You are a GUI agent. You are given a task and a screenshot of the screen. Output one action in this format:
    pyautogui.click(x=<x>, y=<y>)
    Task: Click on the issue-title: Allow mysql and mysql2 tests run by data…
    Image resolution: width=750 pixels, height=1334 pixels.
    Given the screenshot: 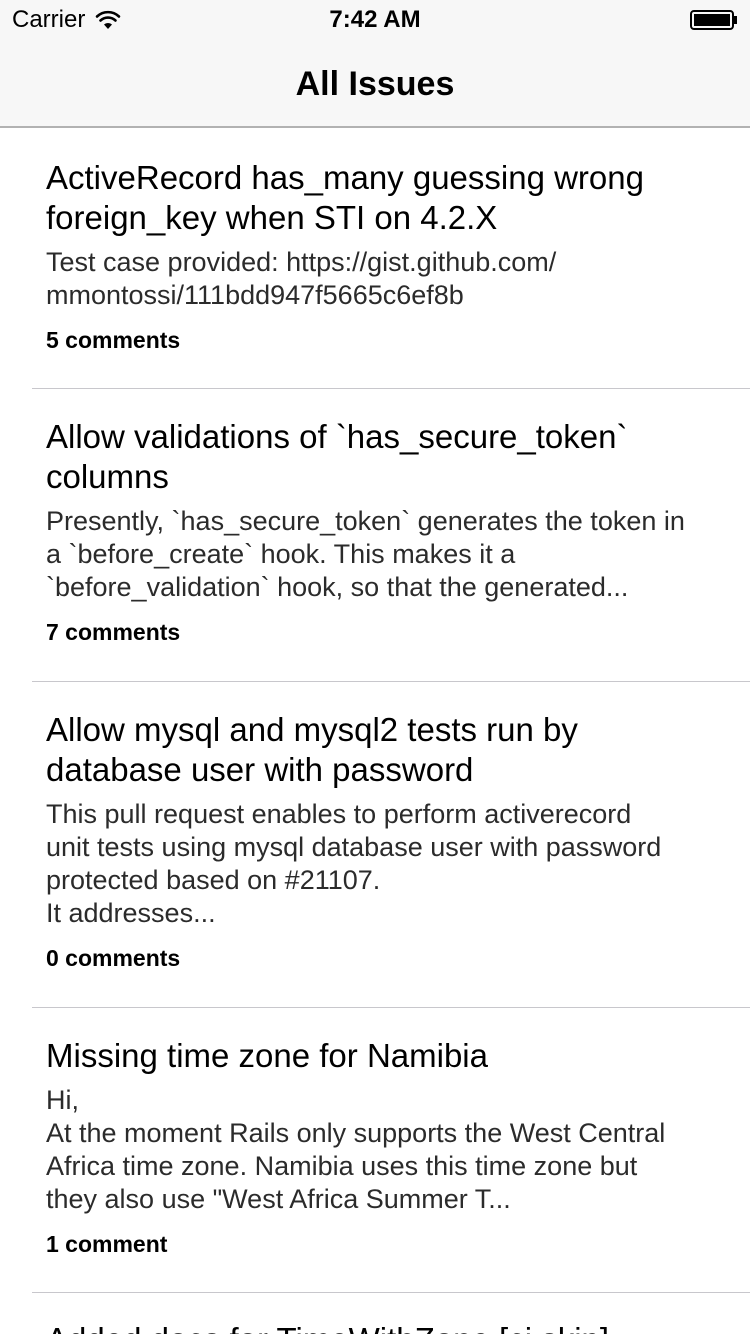 What is the action you would take?
    pyautogui.click(x=312, y=749)
    